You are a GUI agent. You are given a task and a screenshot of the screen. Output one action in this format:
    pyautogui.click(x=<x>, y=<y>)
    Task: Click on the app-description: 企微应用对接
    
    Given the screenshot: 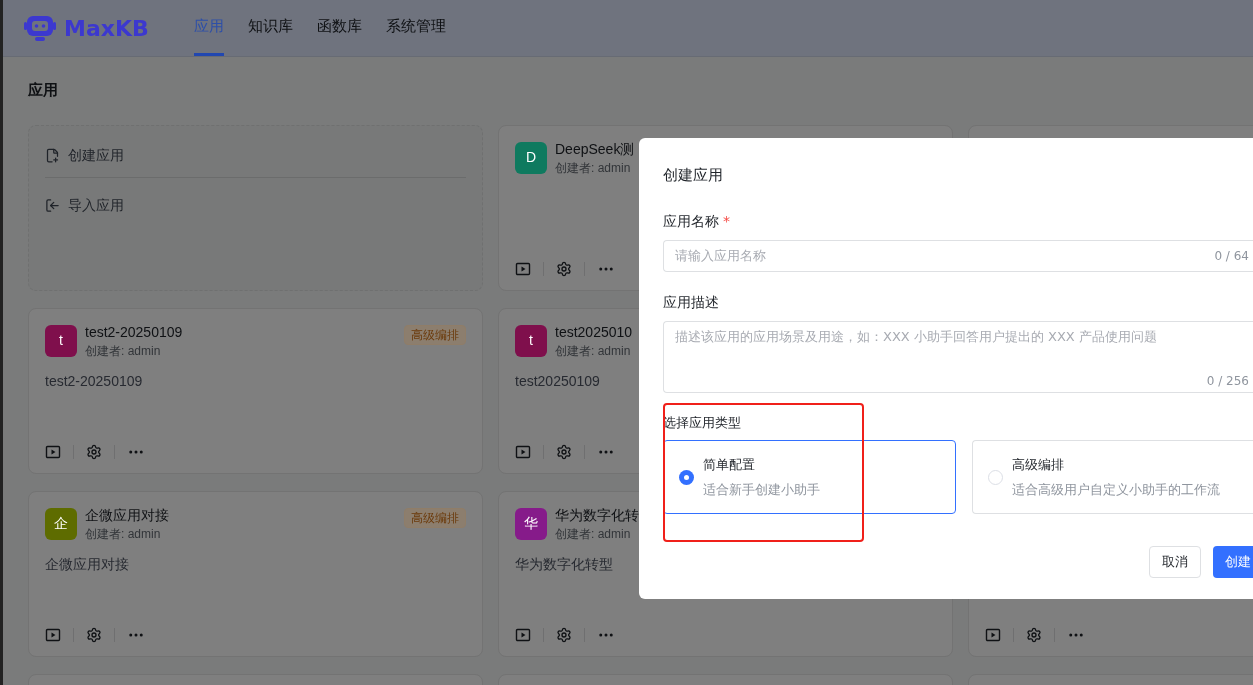 What is the action you would take?
    pyautogui.click(x=87, y=564)
    